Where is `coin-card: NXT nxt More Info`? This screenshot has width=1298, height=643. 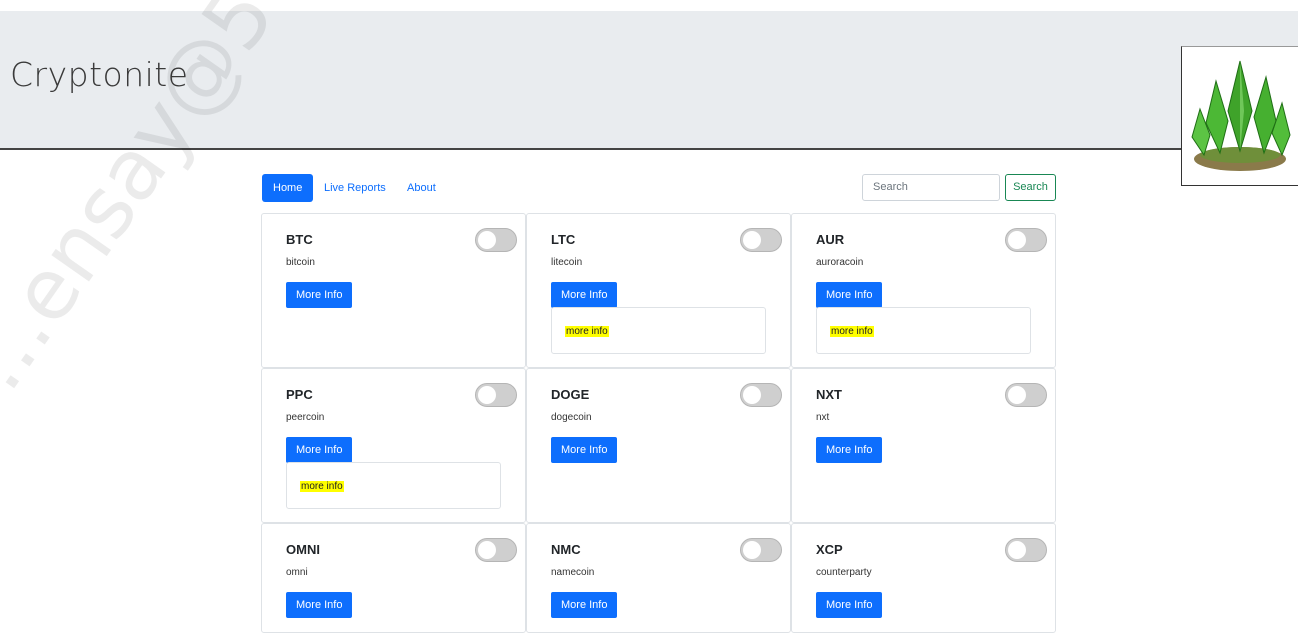 coin-card: NXT nxt More Info is located at coordinates (923, 445).